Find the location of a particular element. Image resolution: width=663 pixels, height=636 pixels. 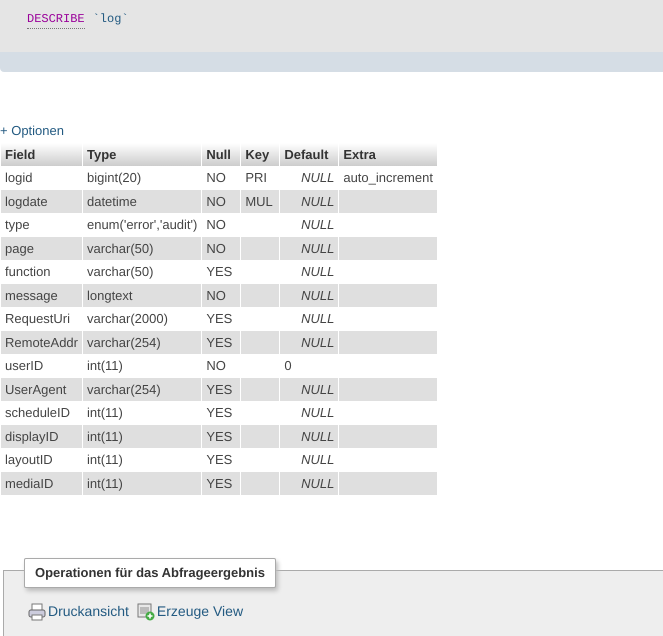

sql-keyword: DESCRIBE is located at coordinates (56, 19).